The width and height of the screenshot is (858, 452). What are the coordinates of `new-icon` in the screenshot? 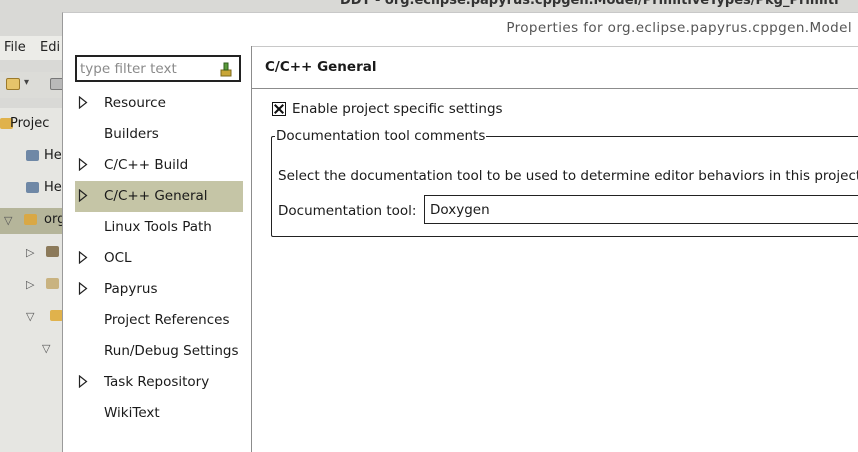 It's located at (13, 84).